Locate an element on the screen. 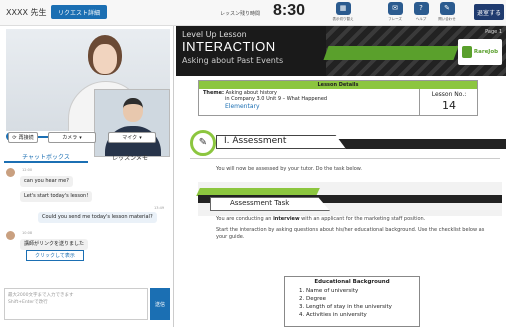 Image resolution: width=506 pixels, height=327 pixels. layout-switch-caption: 表示切り替え is located at coordinates (343, 19).